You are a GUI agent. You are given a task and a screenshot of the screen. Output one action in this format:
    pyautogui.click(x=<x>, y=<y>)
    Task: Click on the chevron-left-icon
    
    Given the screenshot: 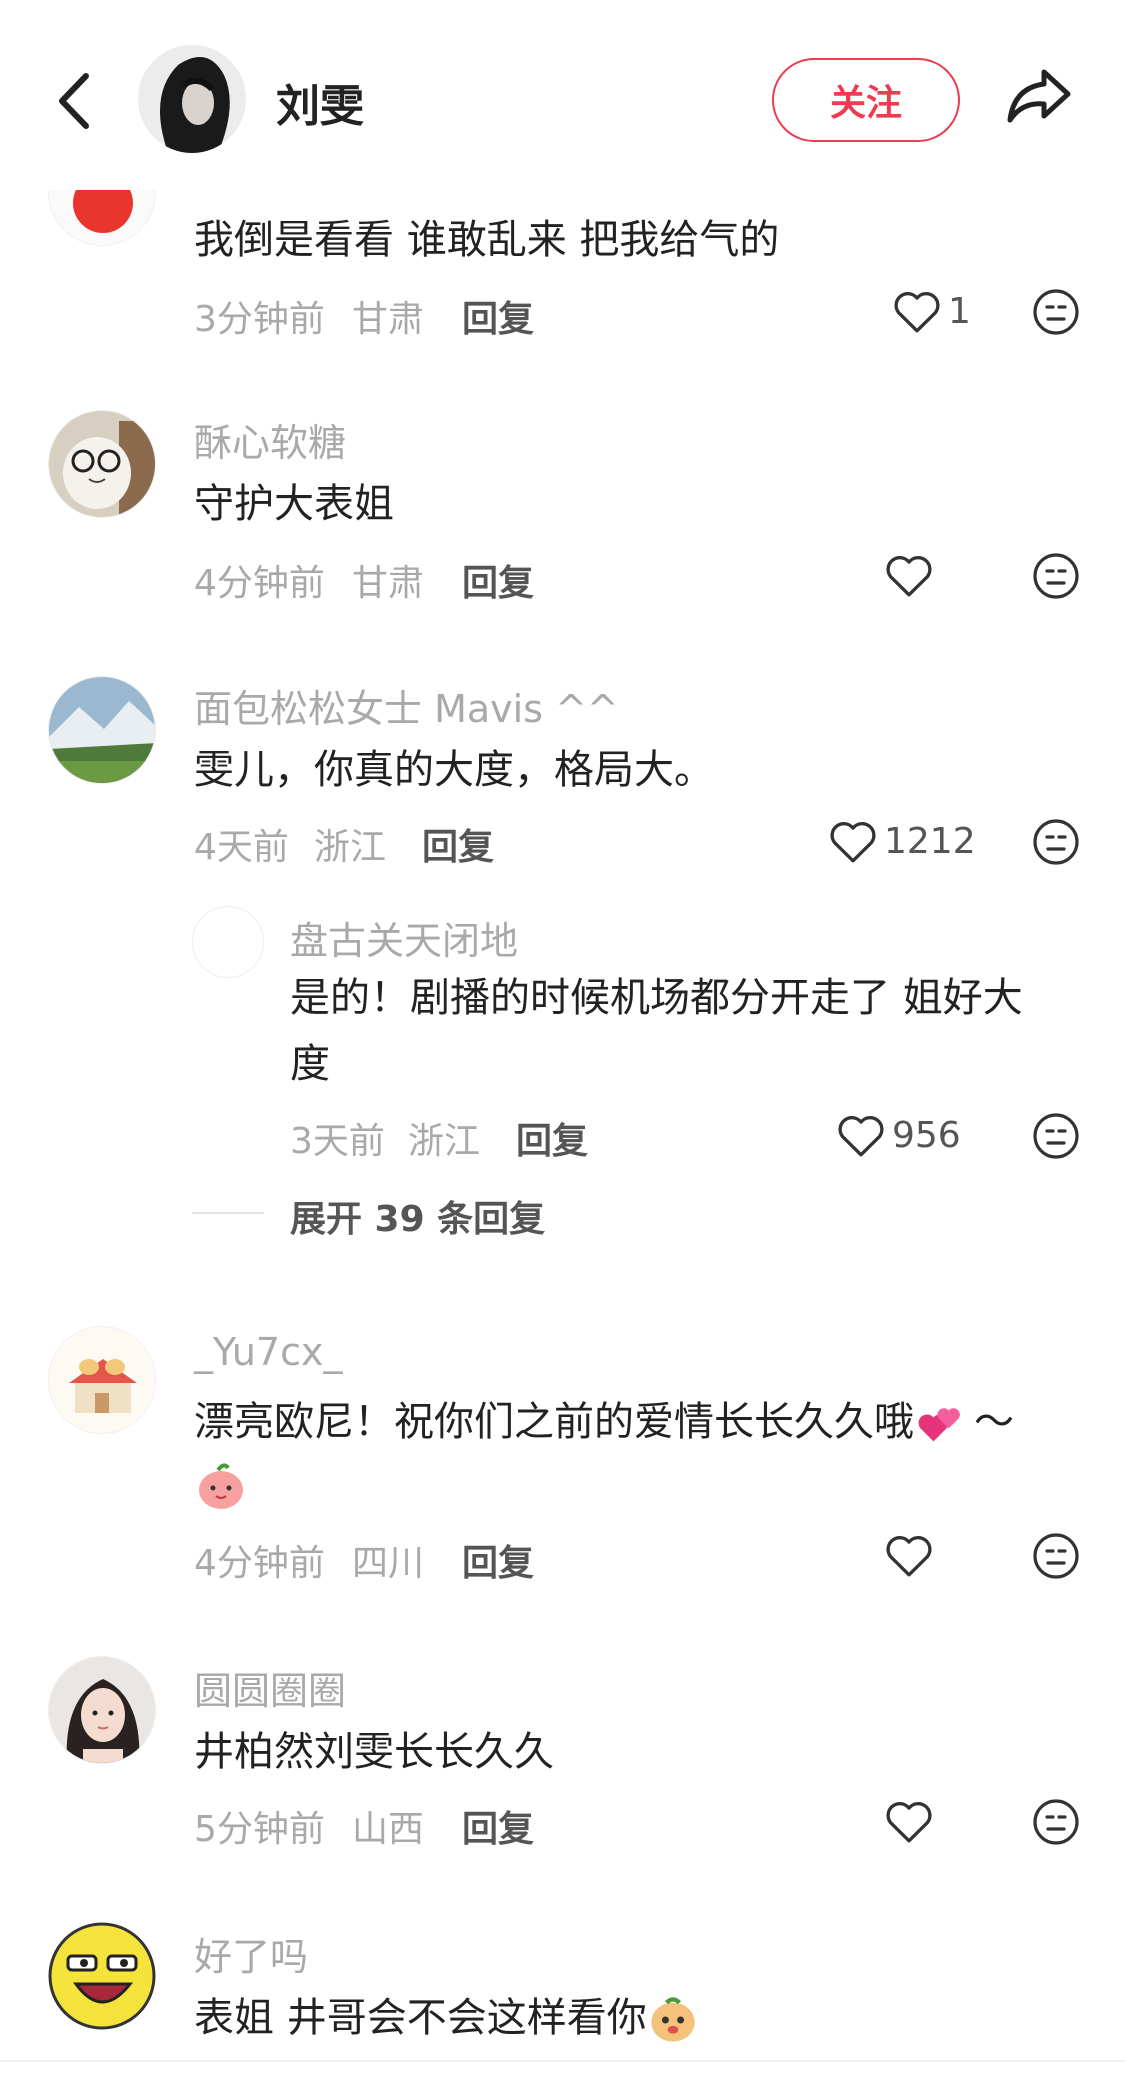 What is the action you would take?
    pyautogui.click(x=75, y=101)
    